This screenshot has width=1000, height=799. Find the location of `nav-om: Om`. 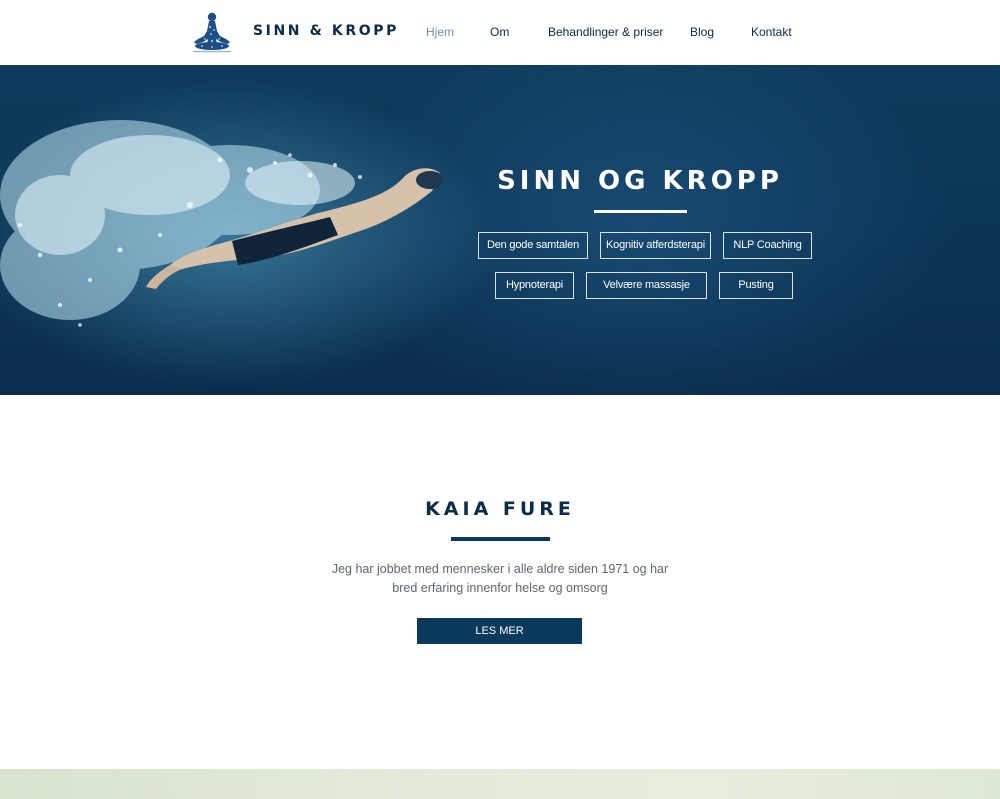

nav-om: Om is located at coordinates (499, 32).